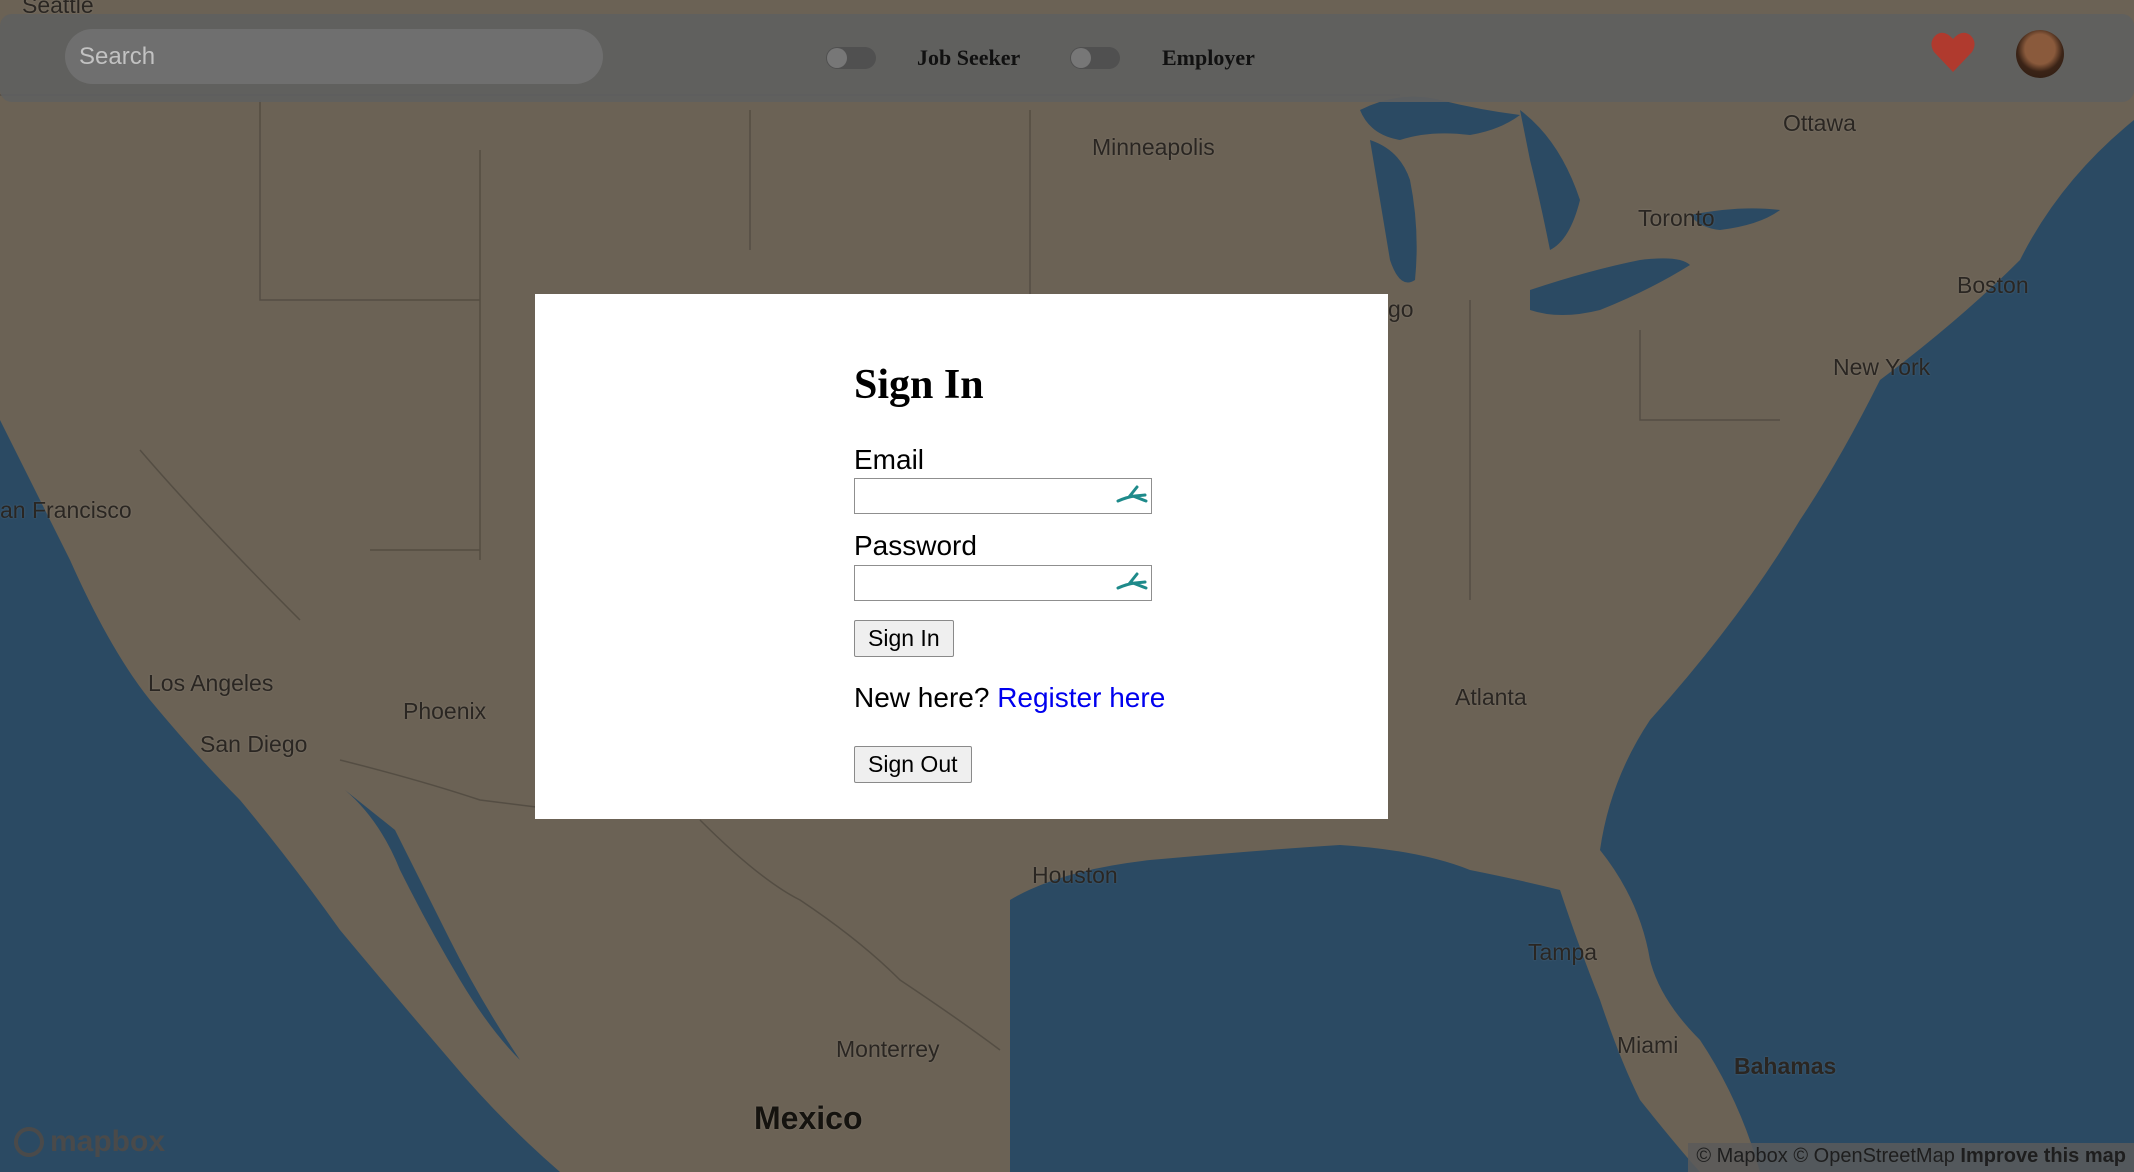 The height and width of the screenshot is (1172, 2134). I want to click on attribution-improve-link: Improve this map, so click(2043, 1156).